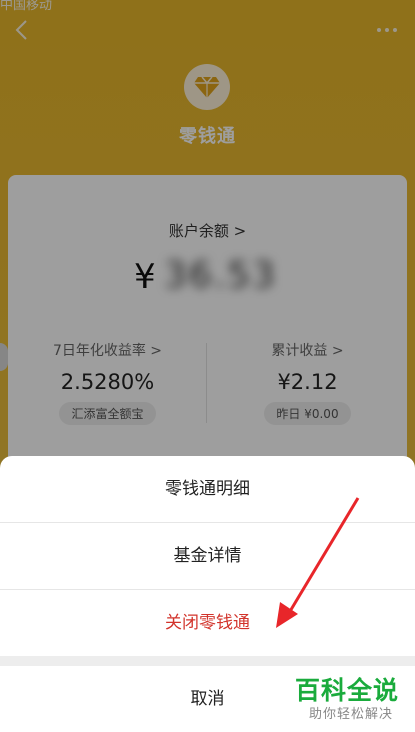 Image resolution: width=415 pixels, height=732 pixels. Describe the element at coordinates (350, 714) in the screenshot. I see `watermark-subtitle: 助你轻松解决` at that location.